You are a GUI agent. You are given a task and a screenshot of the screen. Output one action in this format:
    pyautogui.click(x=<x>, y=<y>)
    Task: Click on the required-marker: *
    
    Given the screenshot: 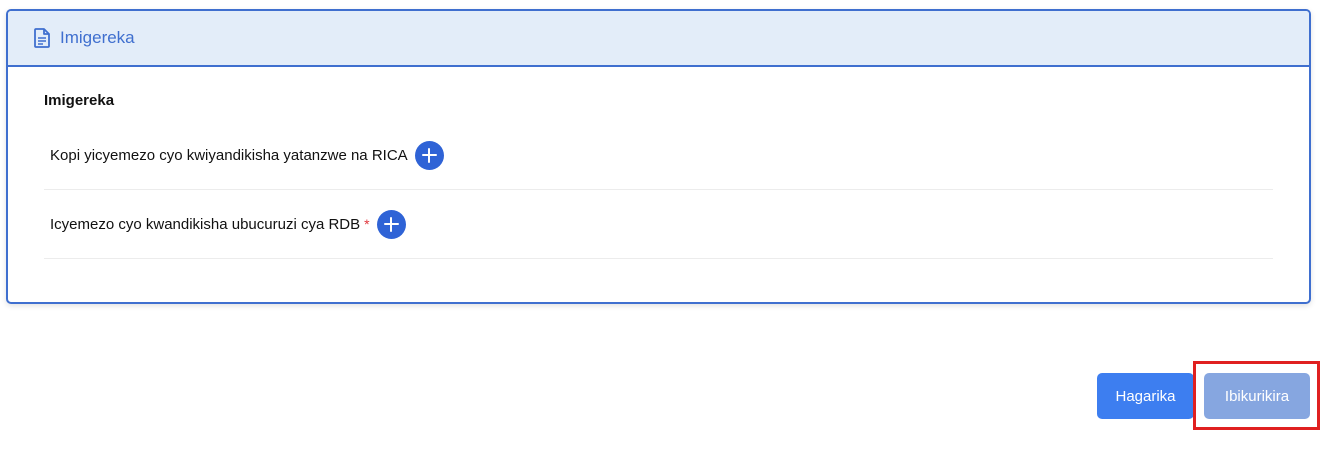 What is the action you would take?
    pyautogui.click(x=367, y=224)
    